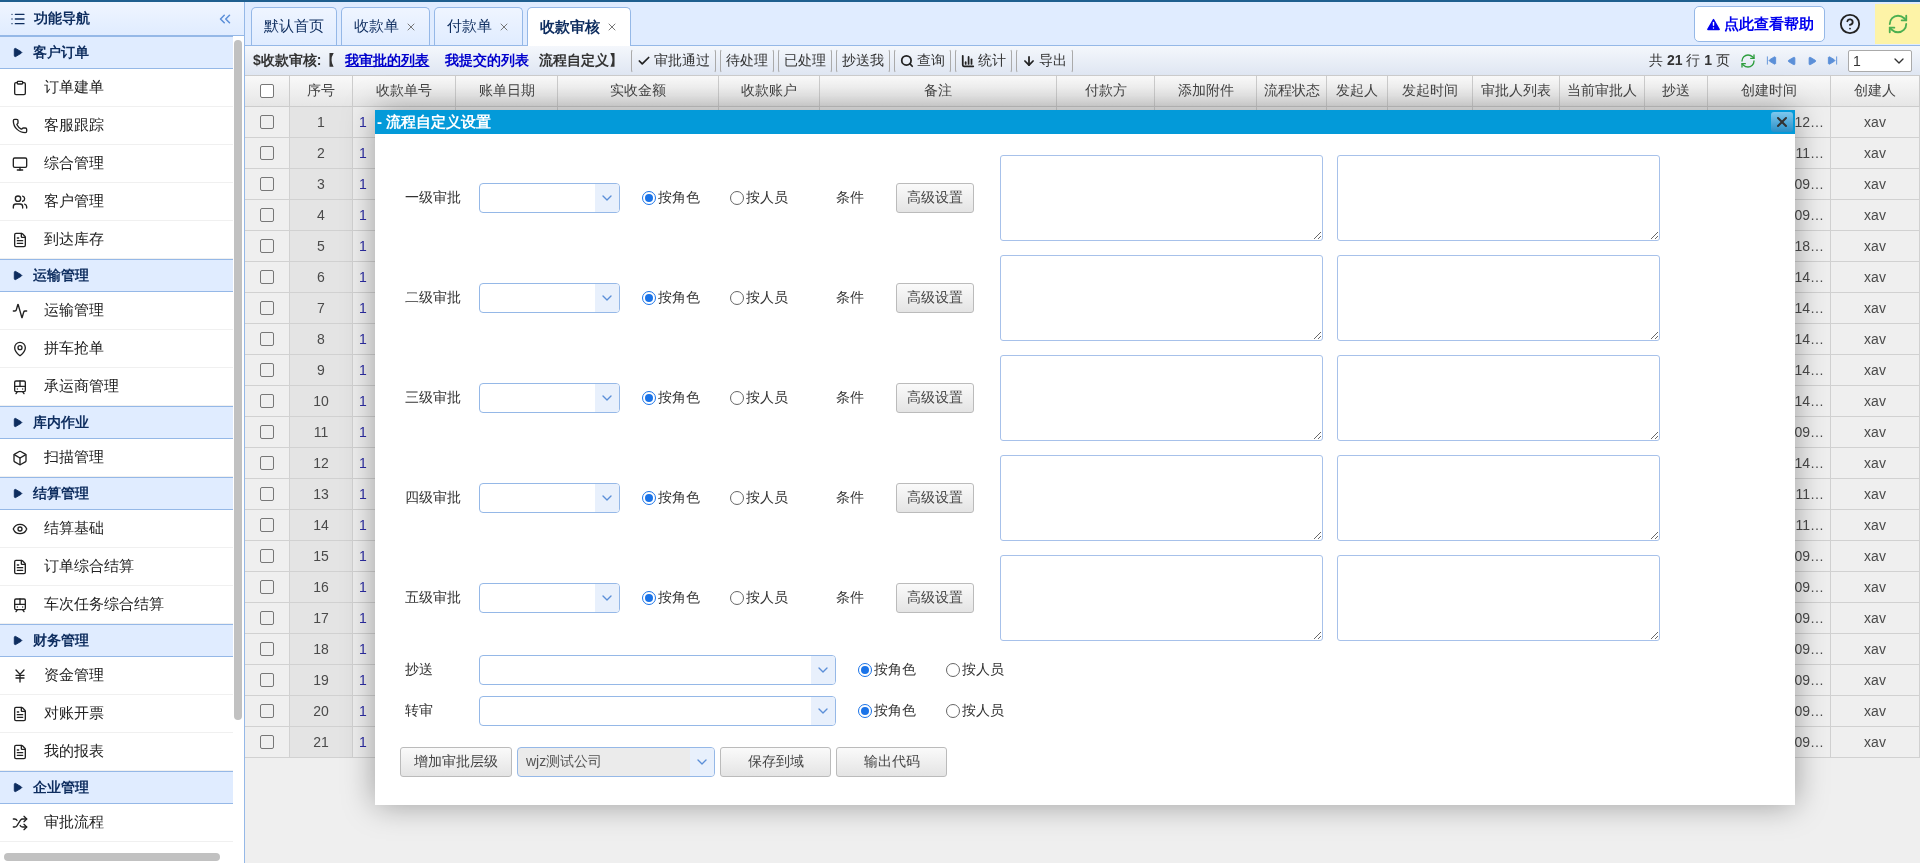 Image resolution: width=1920 pixels, height=863 pixels. Describe the element at coordinates (456, 762) in the screenshot. I see `add-level-button: 增加审批层级` at that location.